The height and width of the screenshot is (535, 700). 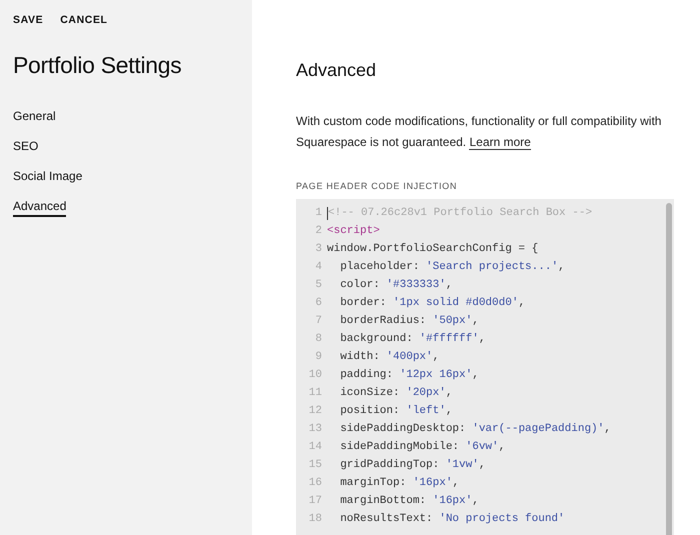 I want to click on code-line: iconSize: '20px',, so click(x=395, y=393).